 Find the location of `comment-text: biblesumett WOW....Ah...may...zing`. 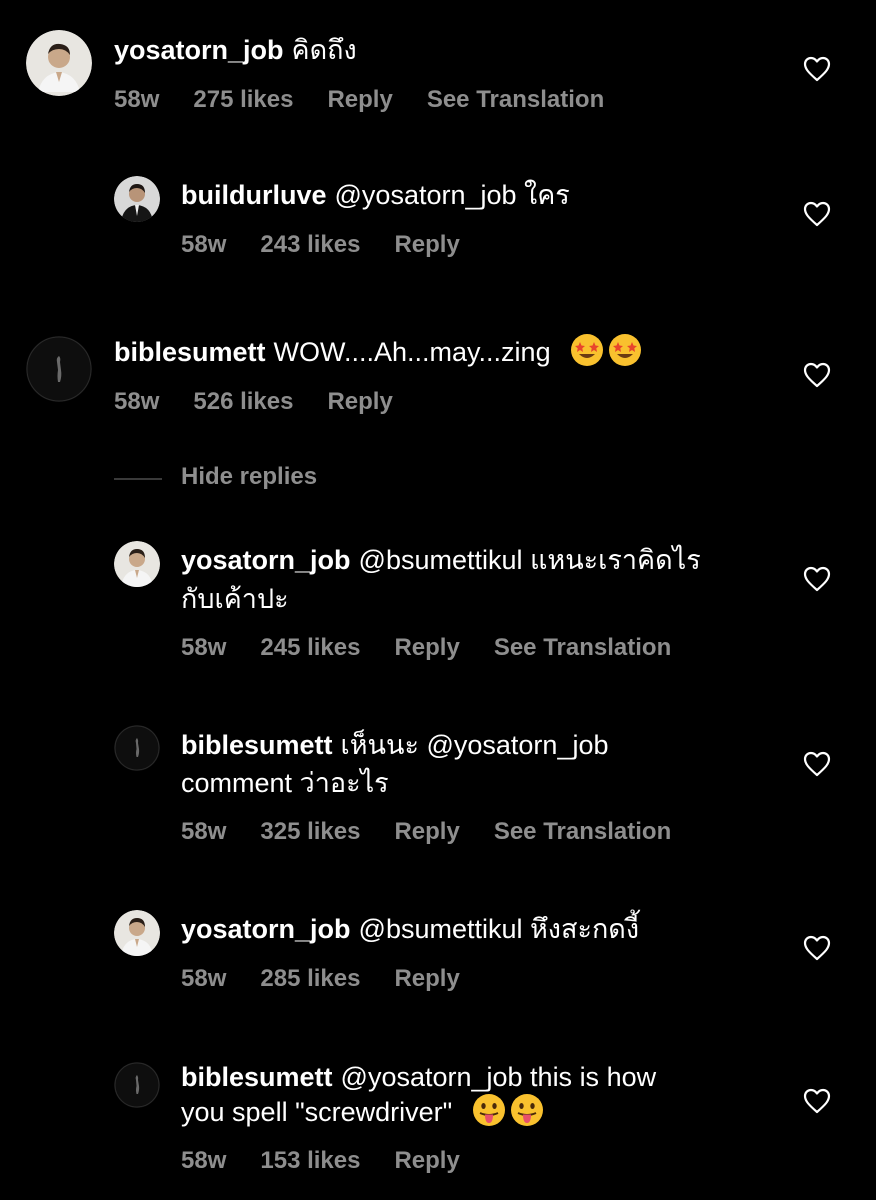

comment-text: biblesumett WOW....Ah...may...zing is located at coordinates (378, 352).